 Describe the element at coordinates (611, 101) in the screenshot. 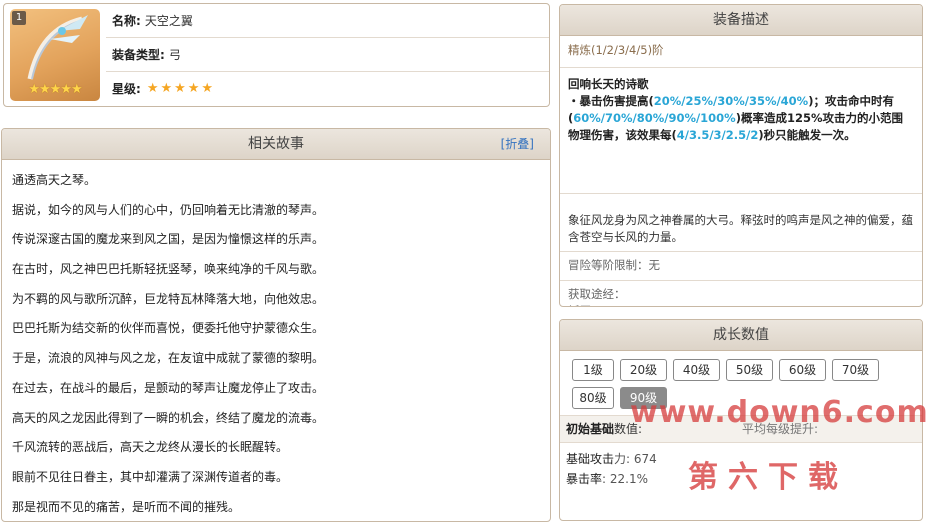

I see `skill-part: ・暴击伤害提高(` at that location.